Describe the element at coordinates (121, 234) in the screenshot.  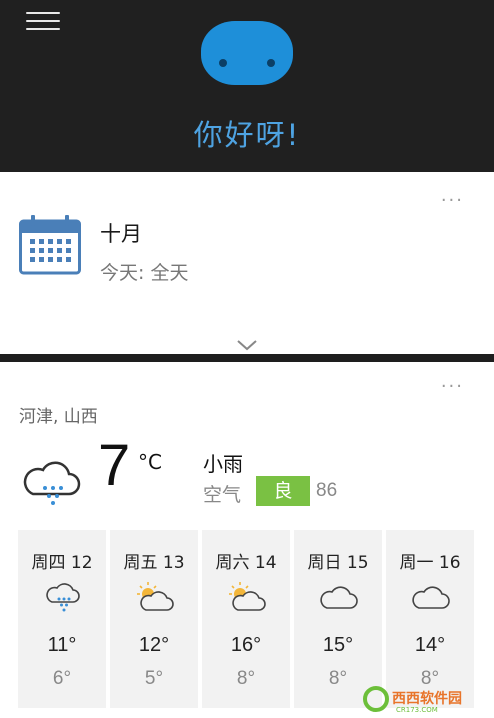
I see `calendar-title: 十月` at that location.